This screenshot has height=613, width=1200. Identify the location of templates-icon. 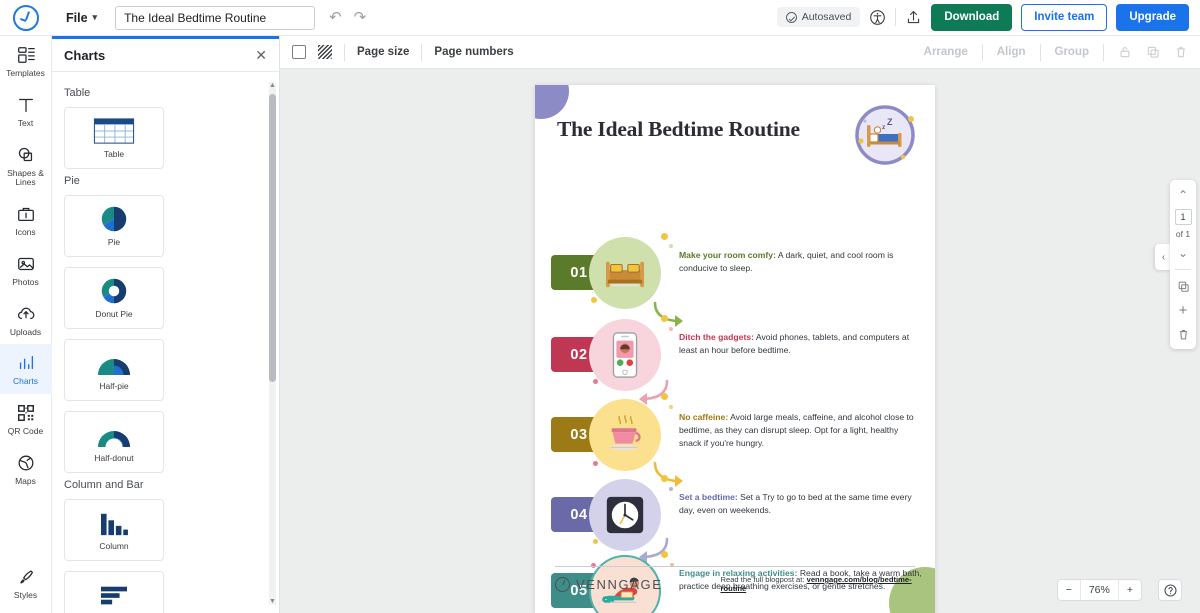
(26, 55).